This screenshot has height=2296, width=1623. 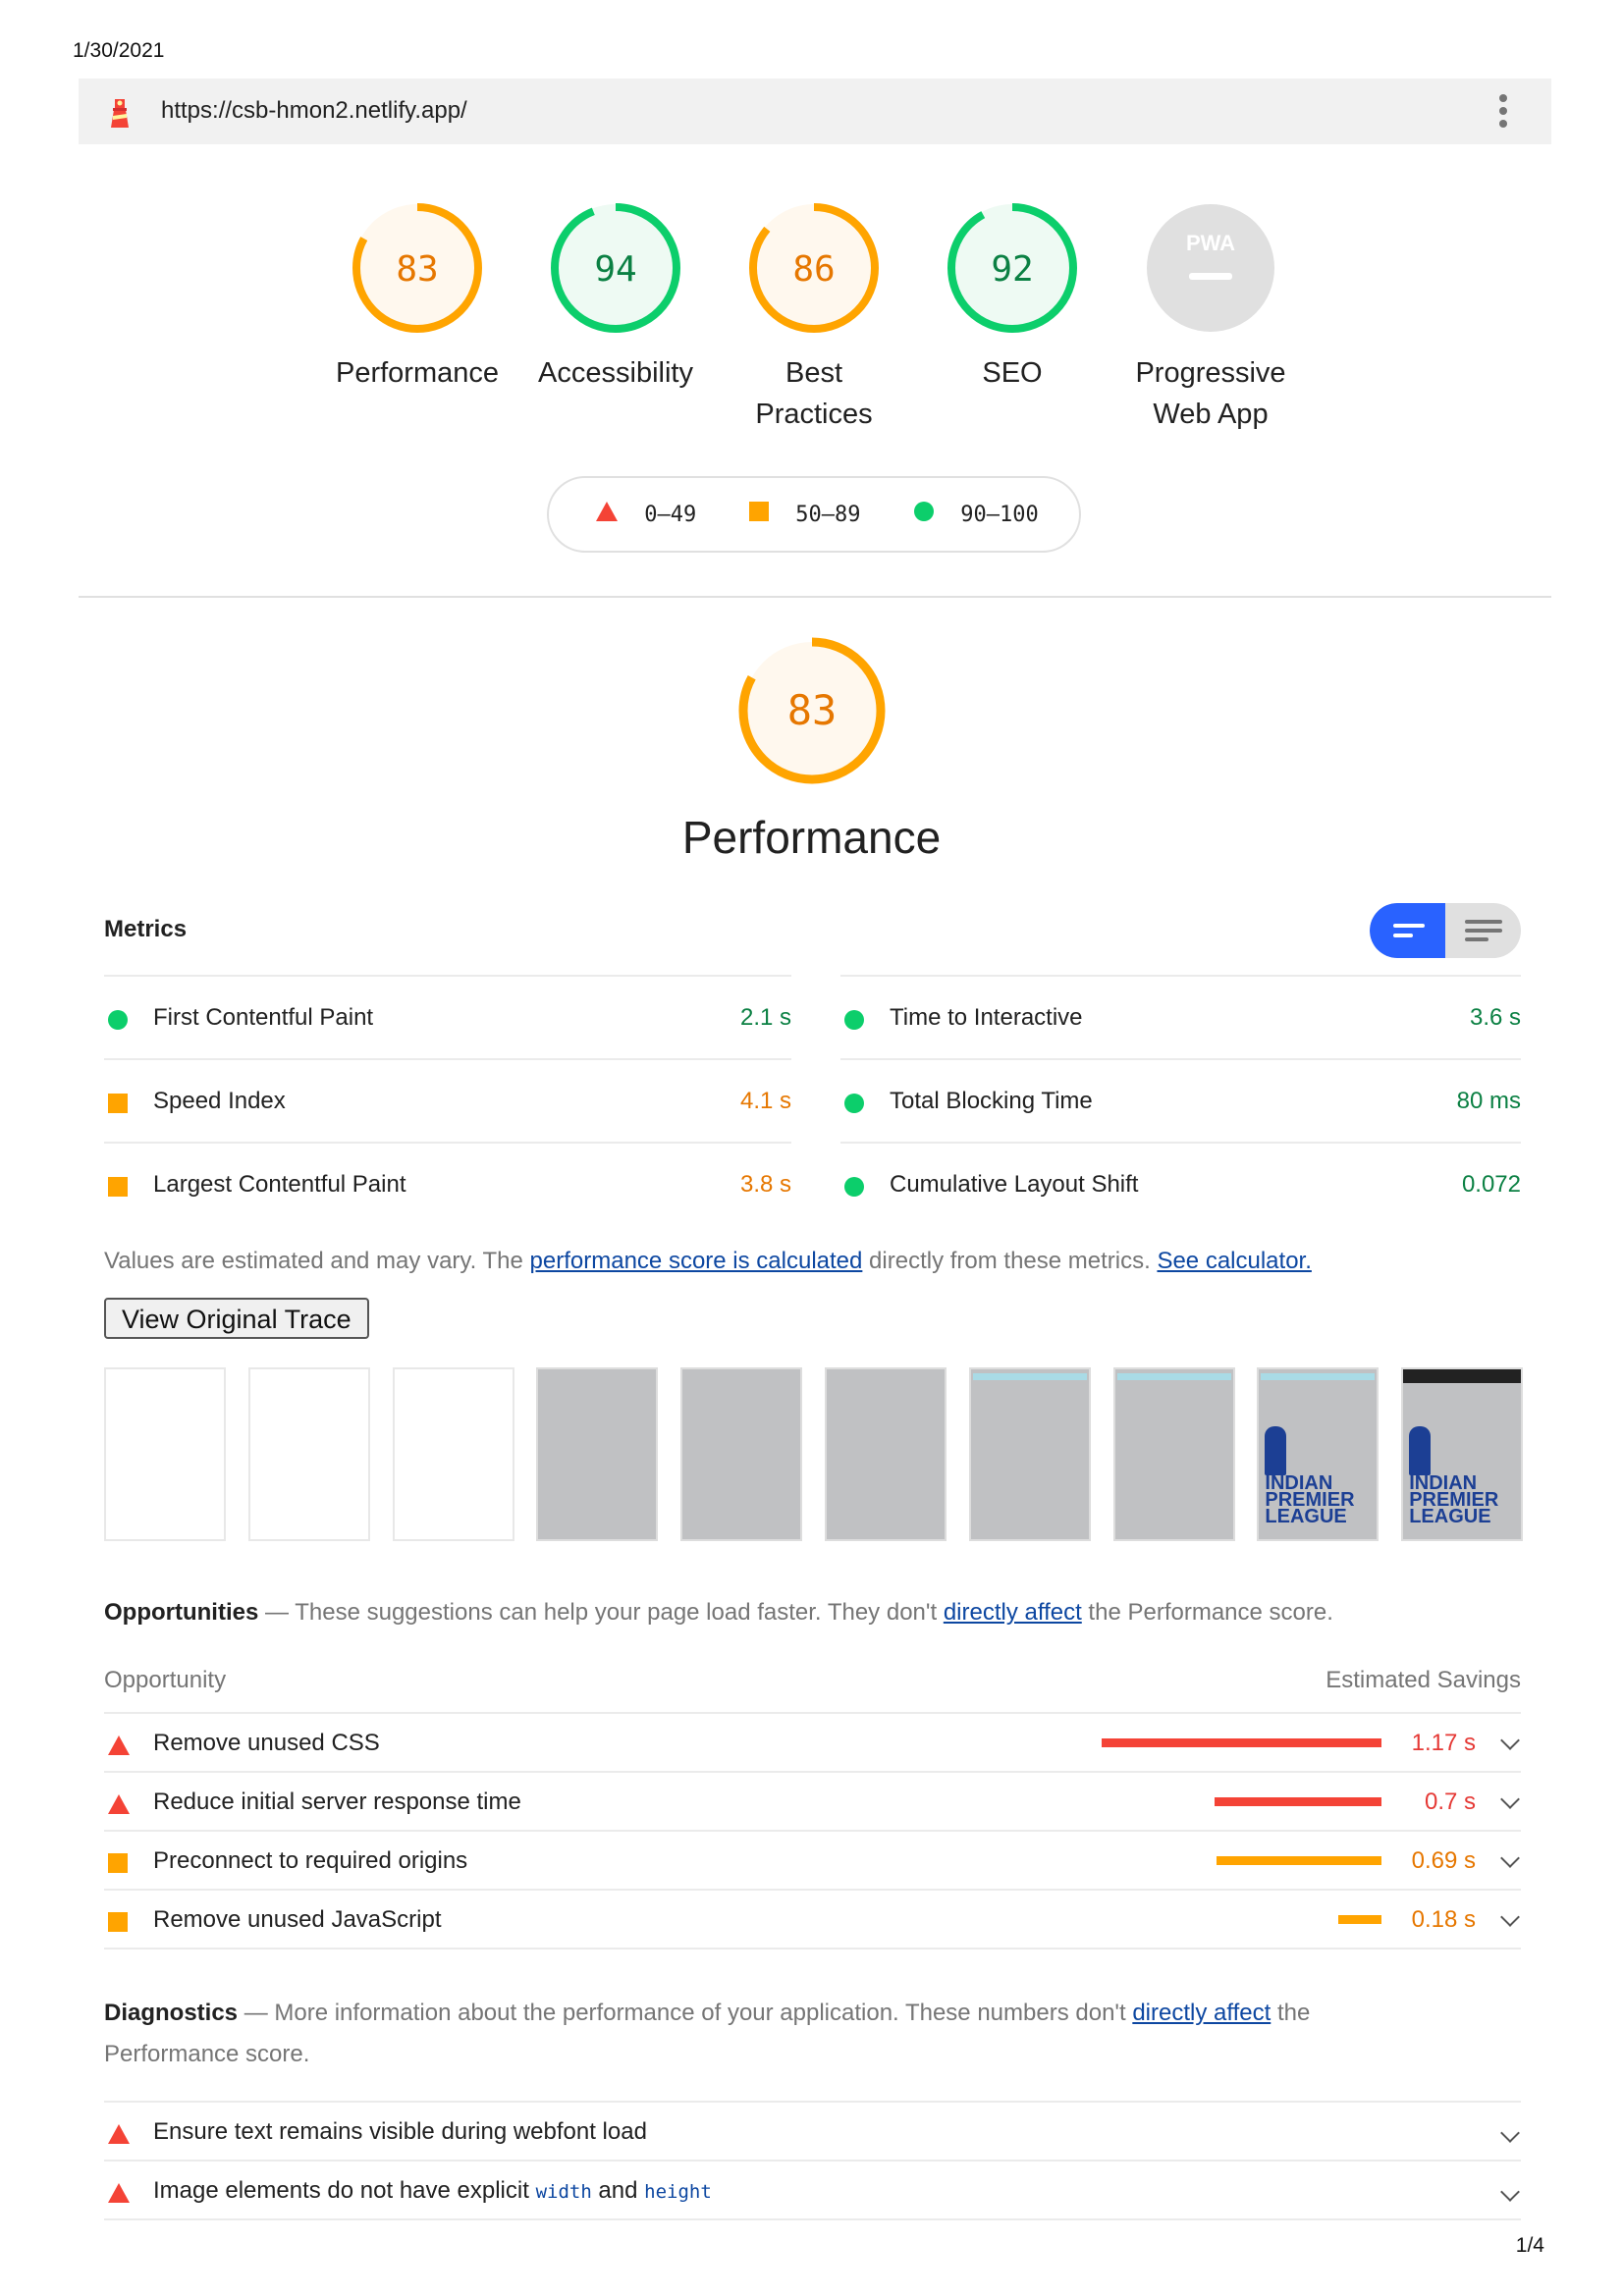 I want to click on category-gauge: 92 SEO, so click(x=1012, y=298).